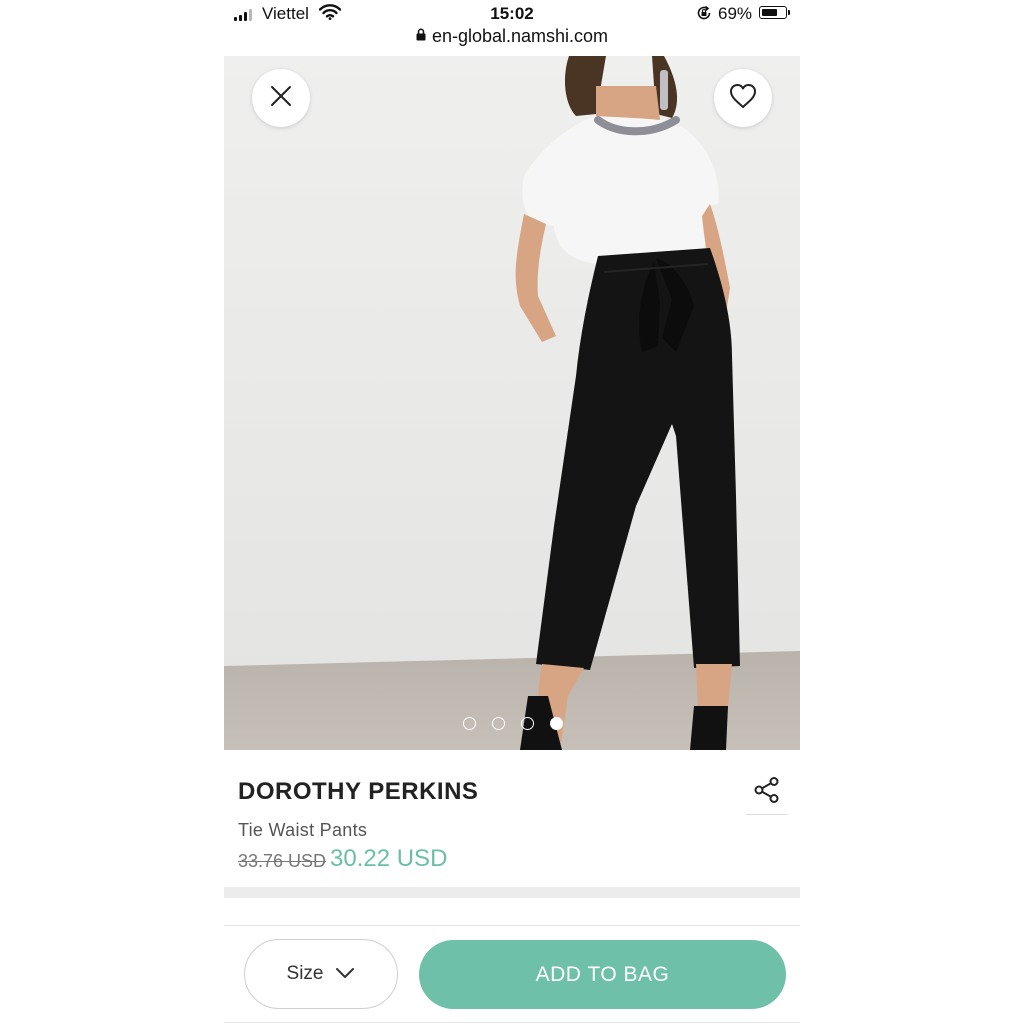 The image size is (1024, 1024). What do you see at coordinates (704, 15) in the screenshot?
I see `rotation-lock-icon` at bounding box center [704, 15].